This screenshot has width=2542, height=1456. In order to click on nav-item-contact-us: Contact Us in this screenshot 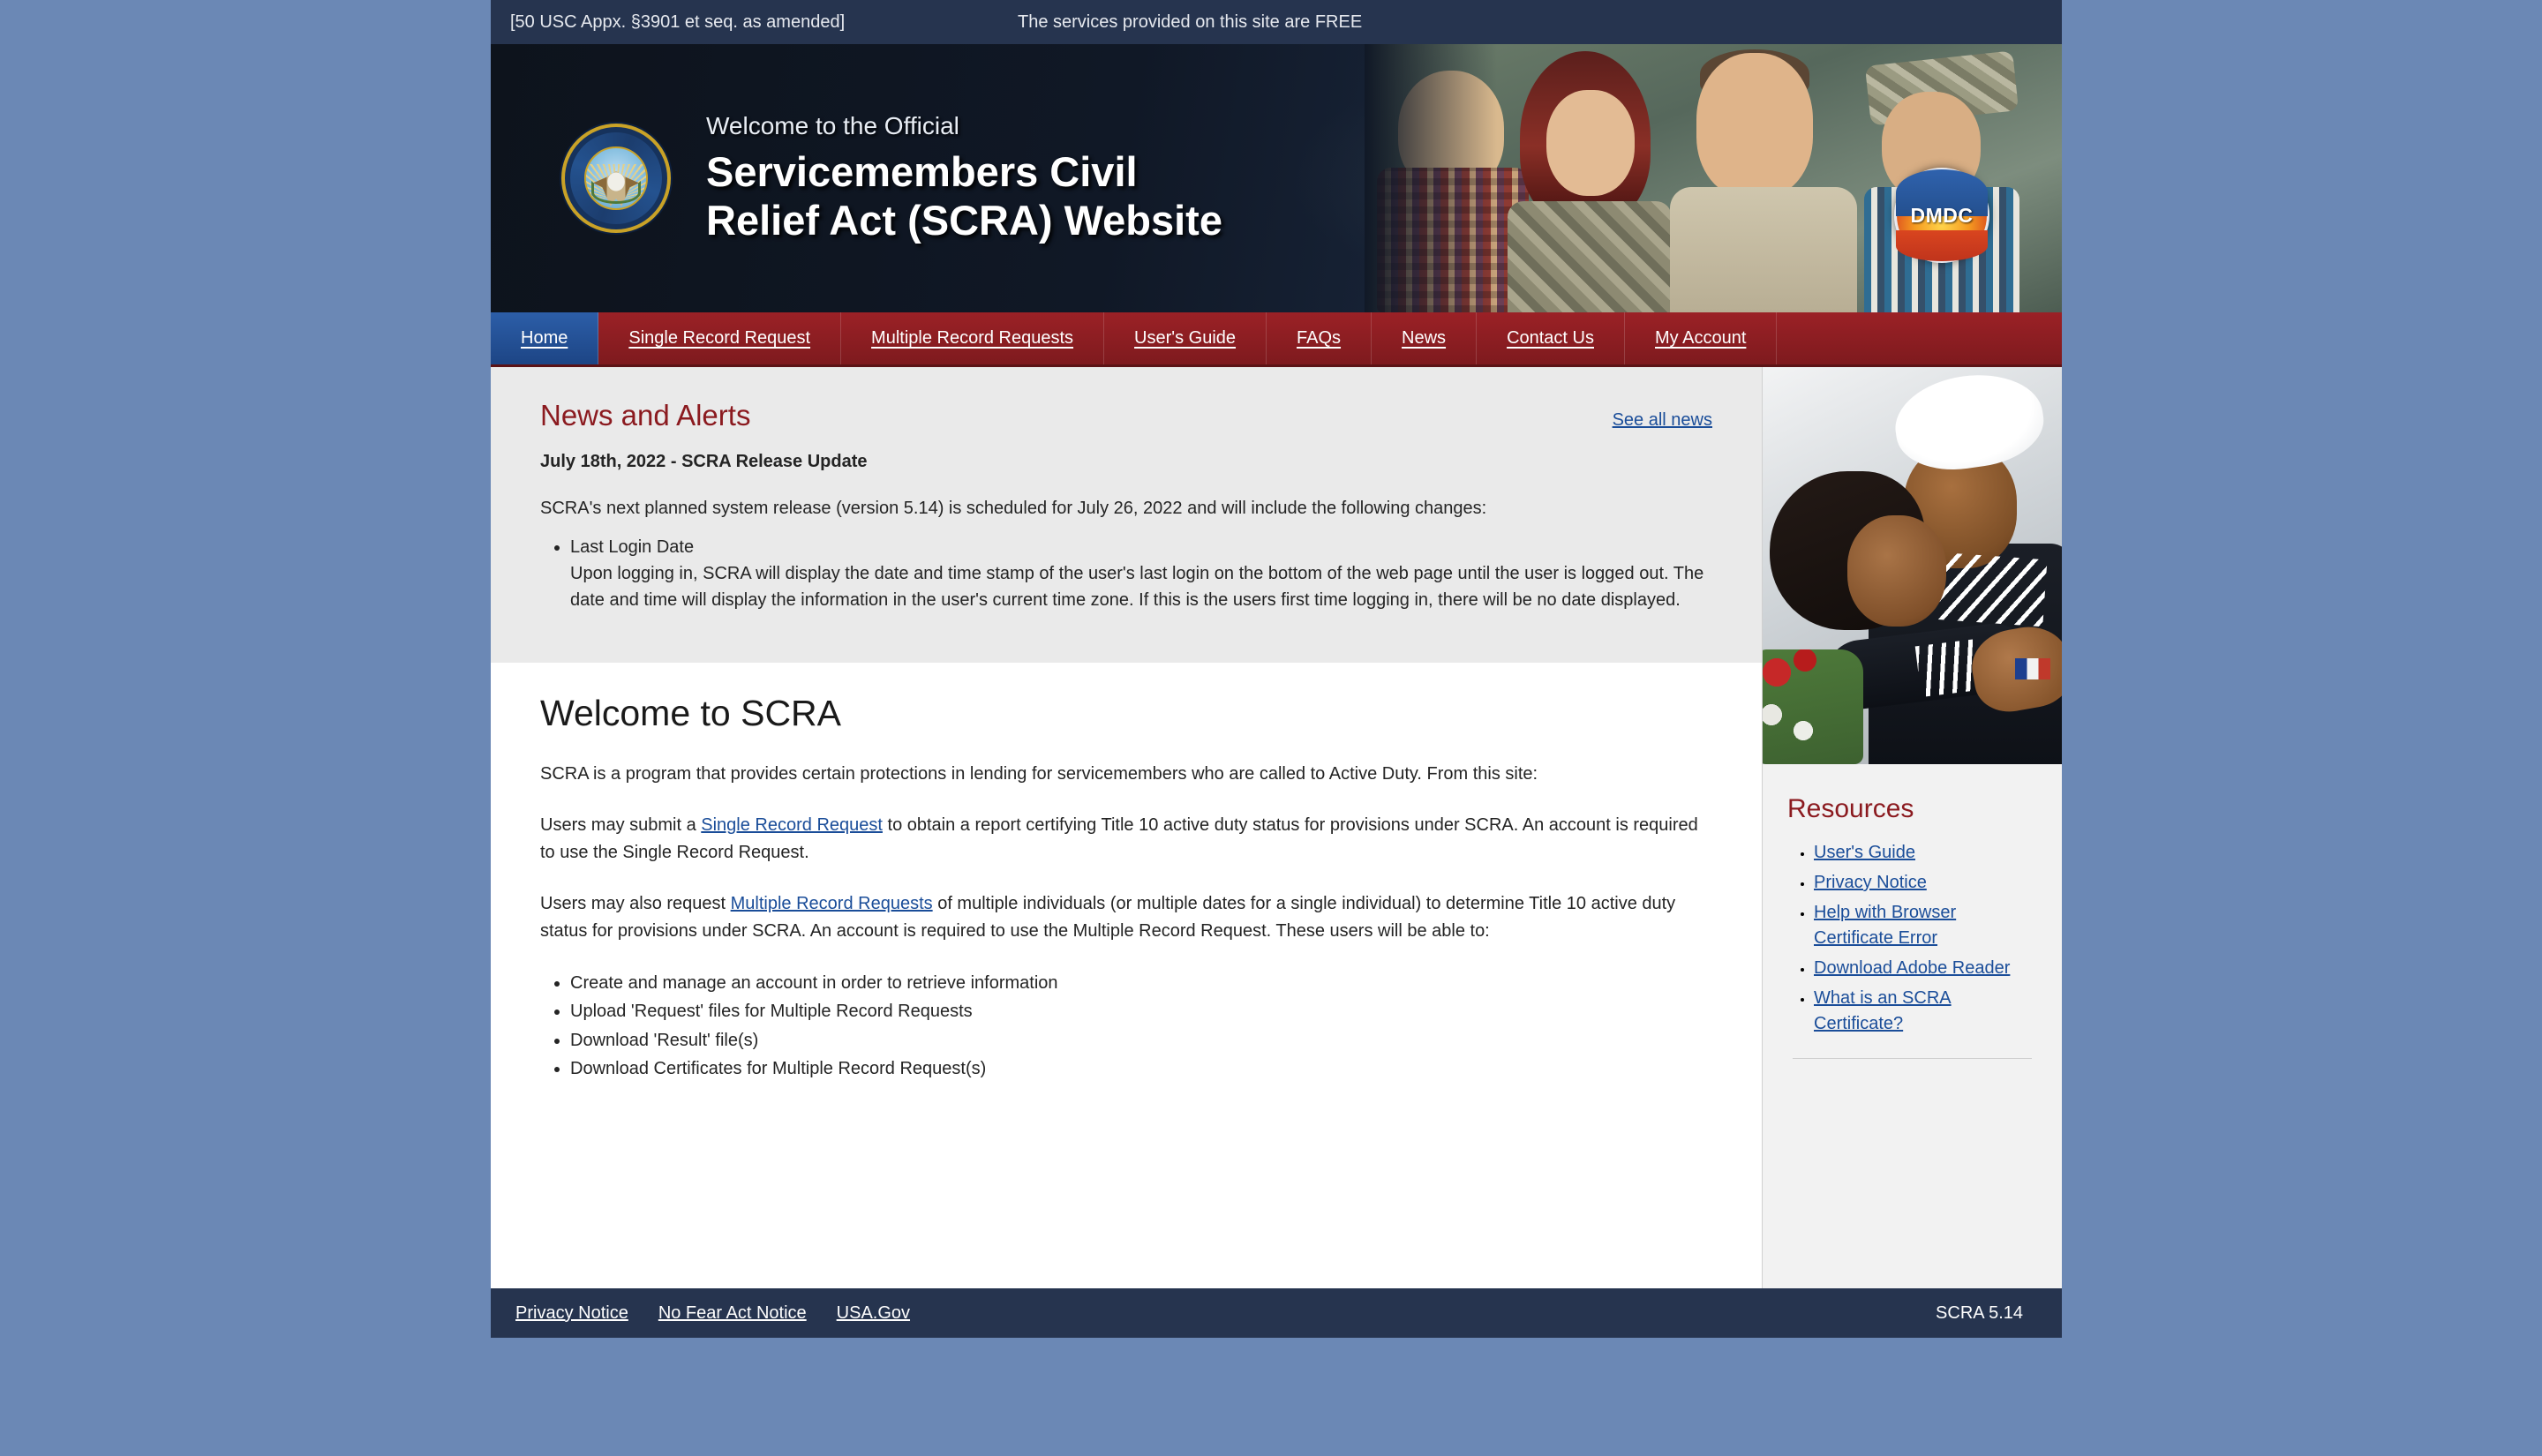, I will do `click(1551, 338)`.